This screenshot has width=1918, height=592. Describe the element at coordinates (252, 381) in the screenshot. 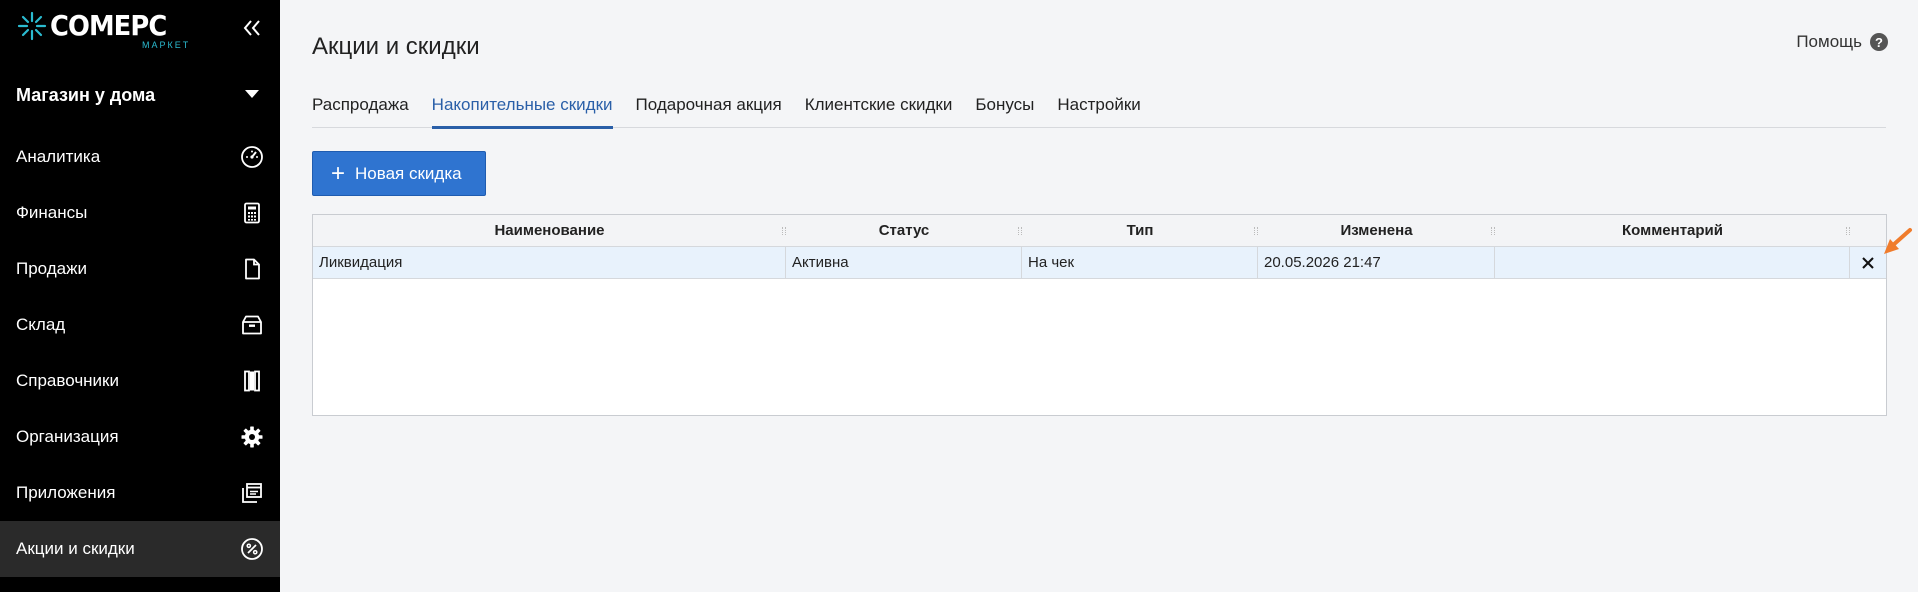

I see `books-icon` at that location.